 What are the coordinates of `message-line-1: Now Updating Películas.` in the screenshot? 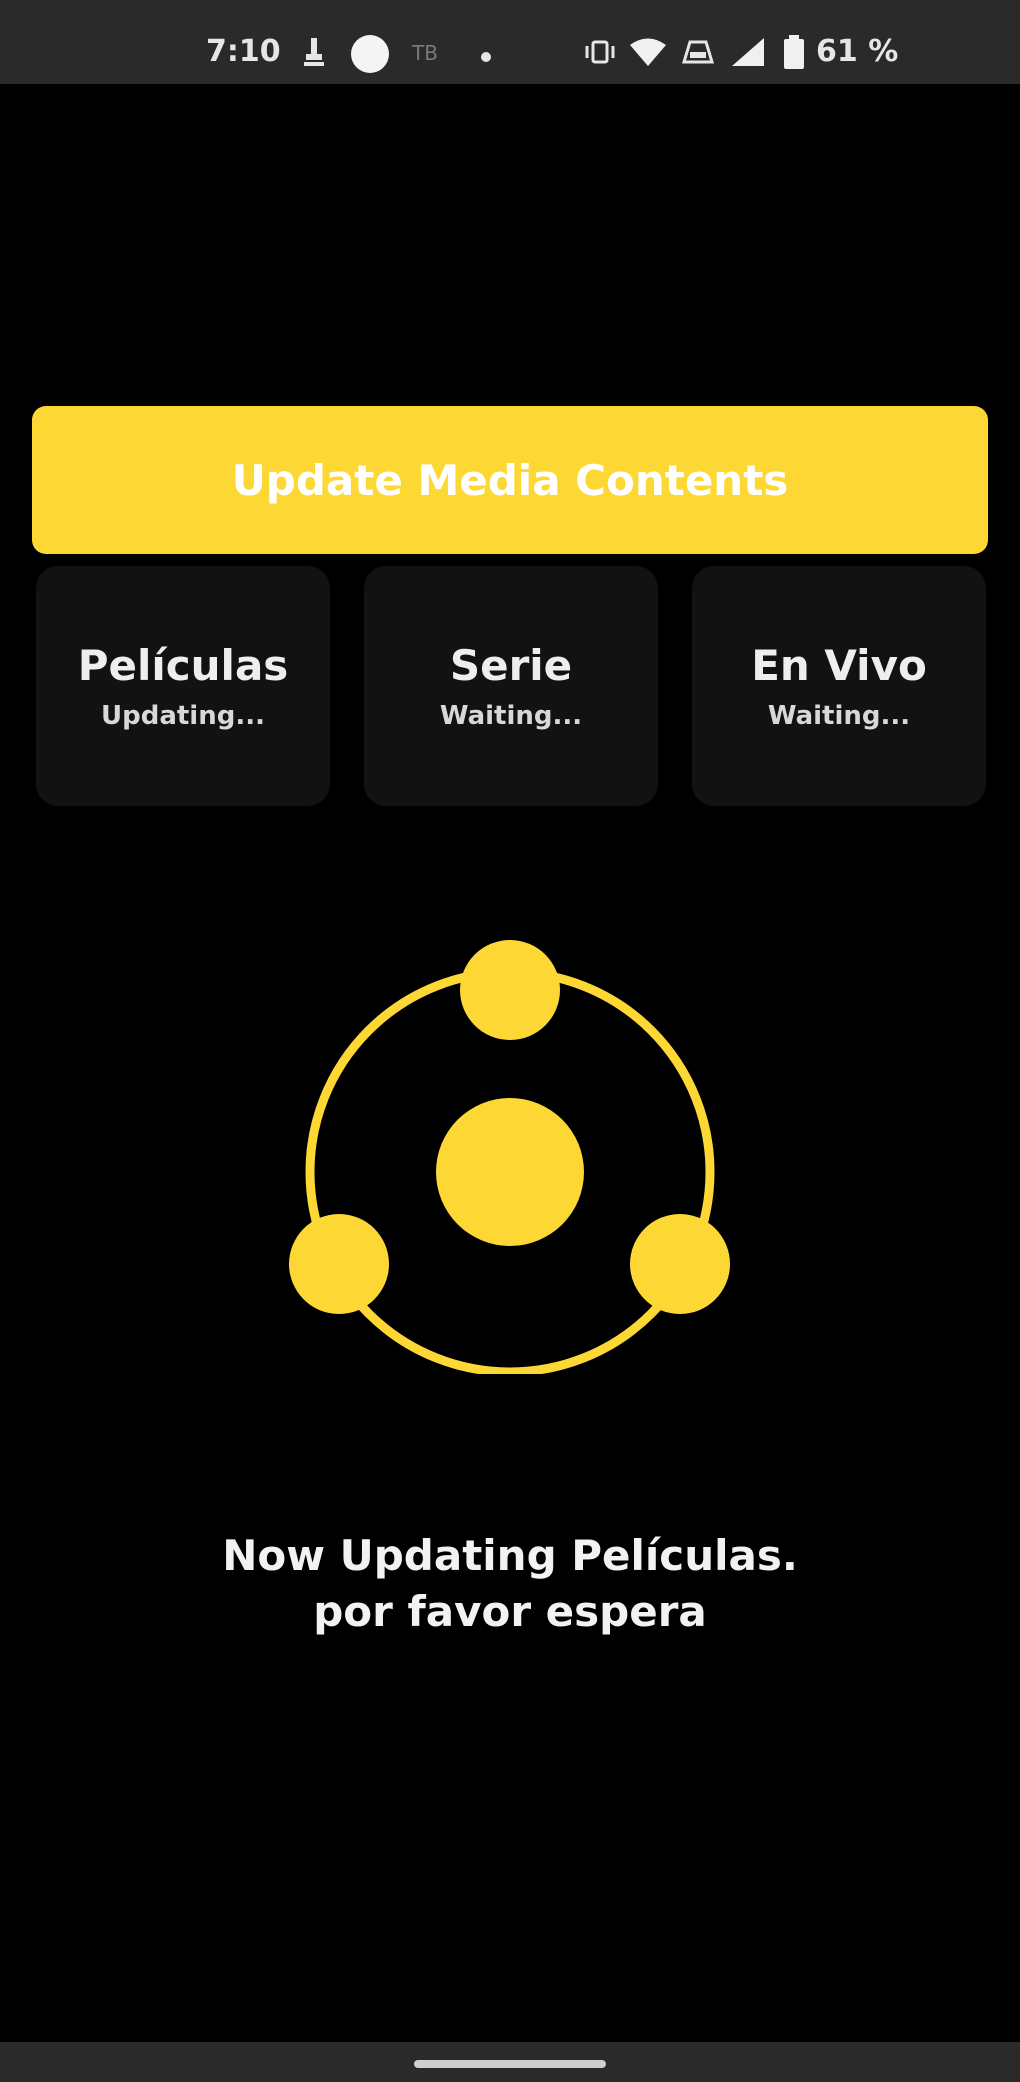 It's located at (510, 1555).